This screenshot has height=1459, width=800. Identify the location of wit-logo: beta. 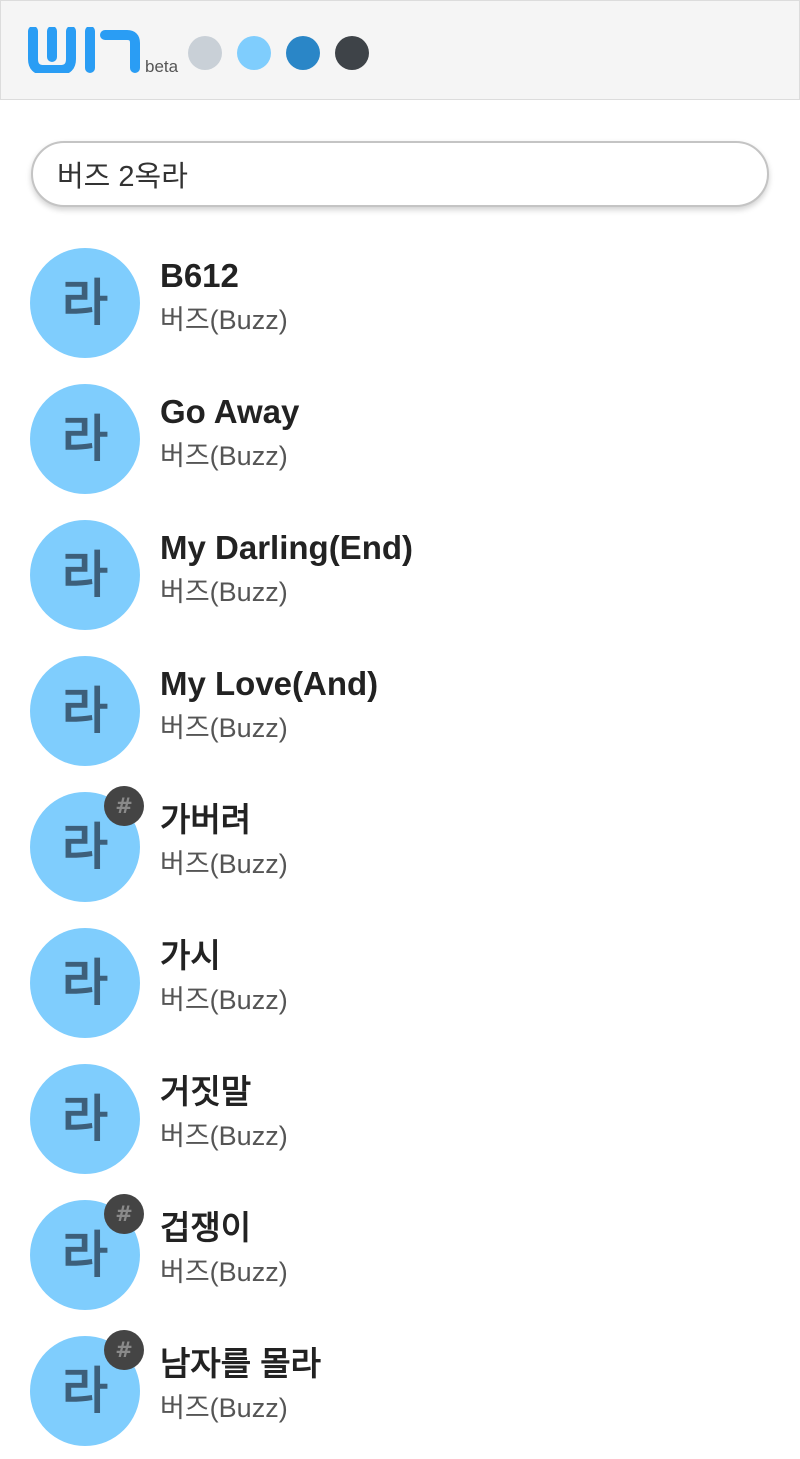
(103, 51).